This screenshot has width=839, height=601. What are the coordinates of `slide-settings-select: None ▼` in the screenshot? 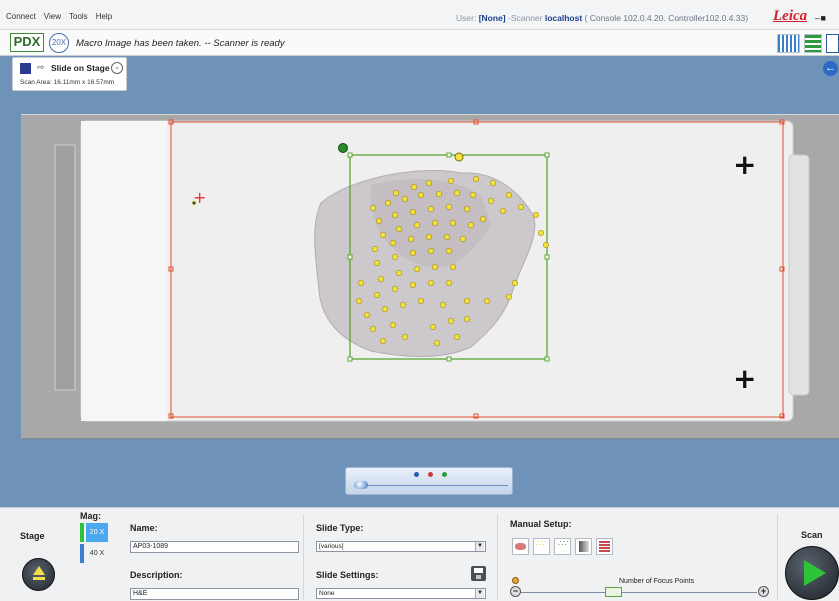 It's located at (401, 593).